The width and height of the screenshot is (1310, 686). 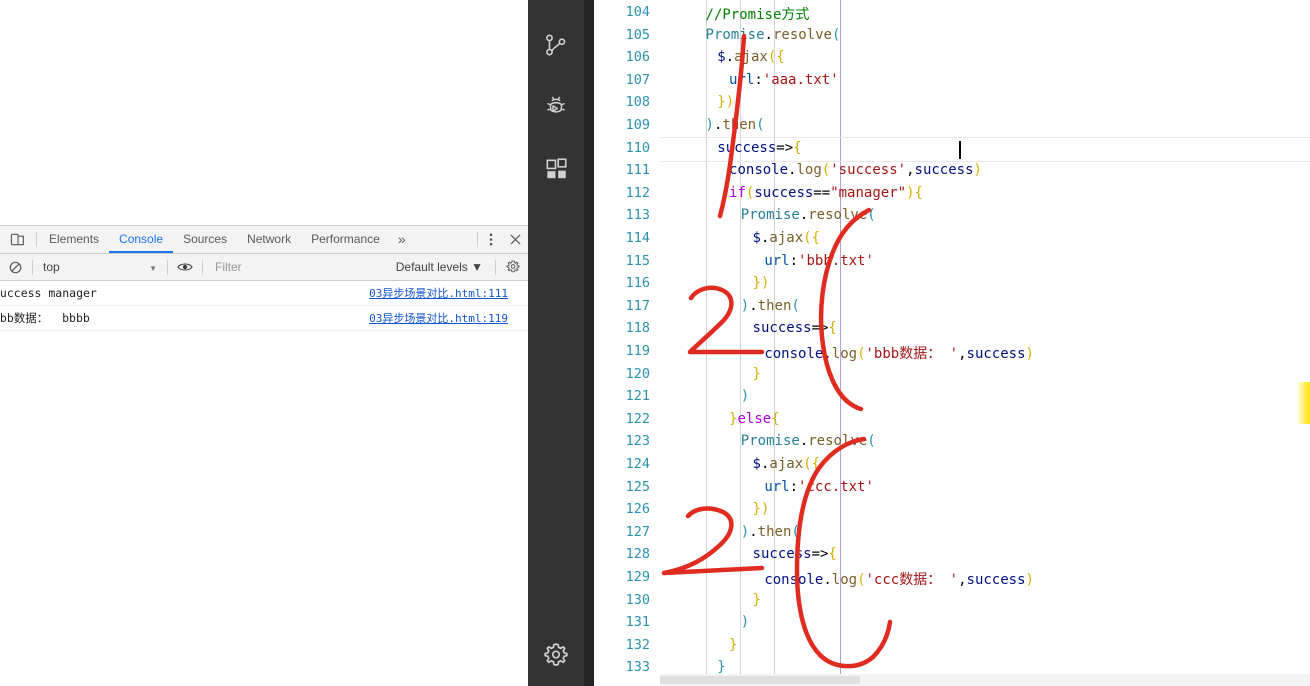 I want to click on line-number: 133, so click(x=637, y=667).